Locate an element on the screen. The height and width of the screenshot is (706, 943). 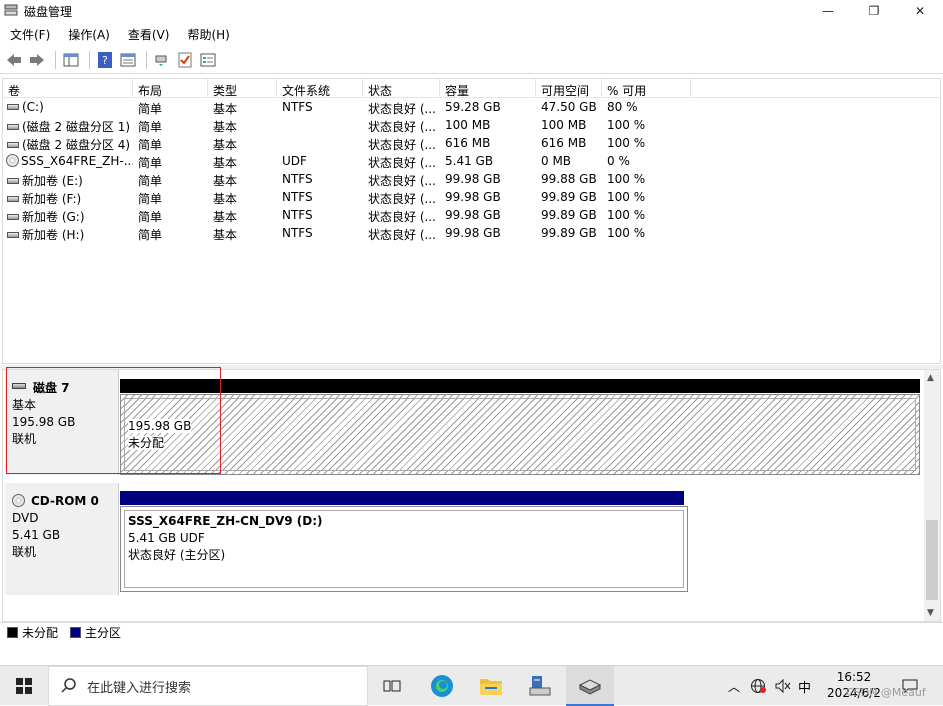
edge-button is located at coordinates (442, 686).